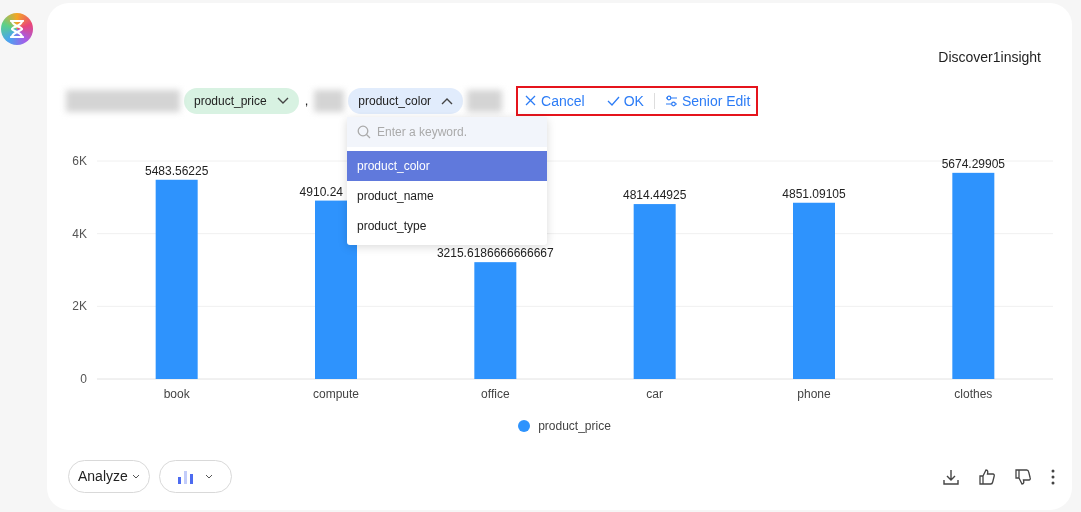 This screenshot has width=1081, height=512. Describe the element at coordinates (671, 101) in the screenshot. I see `sliders-icon` at that location.